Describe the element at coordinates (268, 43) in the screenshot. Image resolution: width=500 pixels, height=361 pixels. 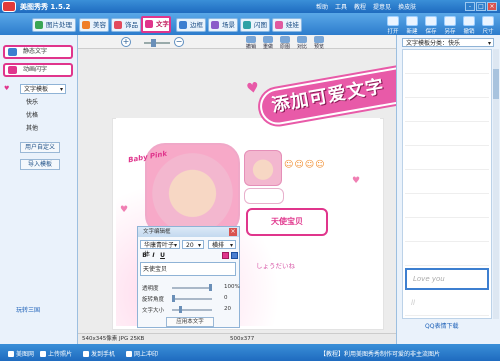
I see `canvas-redo-button: 重做` at that location.